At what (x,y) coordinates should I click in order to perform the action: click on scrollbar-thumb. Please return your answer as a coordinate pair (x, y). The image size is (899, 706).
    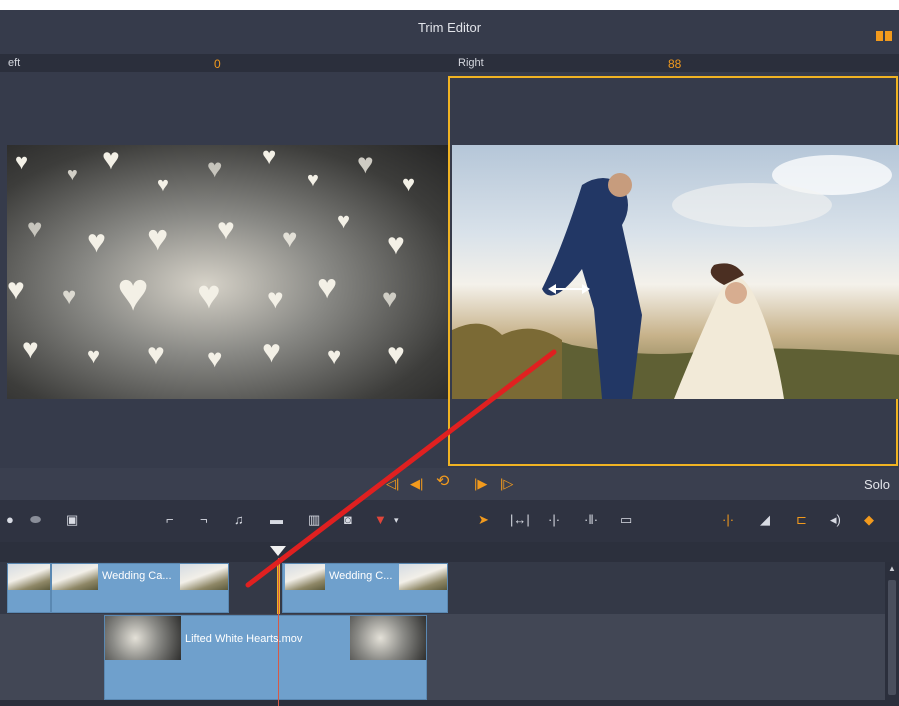
    Looking at the image, I should click on (892, 637).